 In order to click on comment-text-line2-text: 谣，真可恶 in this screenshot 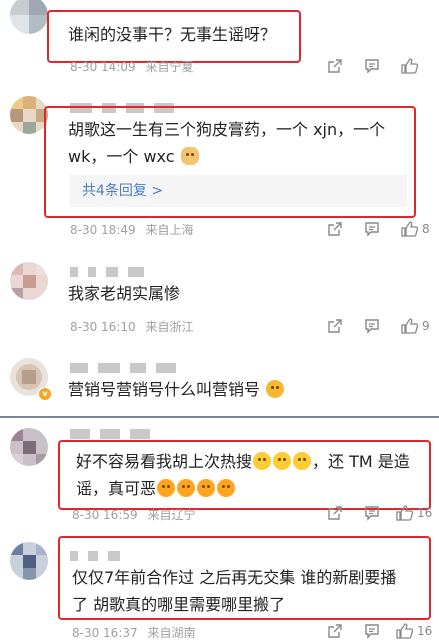, I will do `click(116, 488)`.